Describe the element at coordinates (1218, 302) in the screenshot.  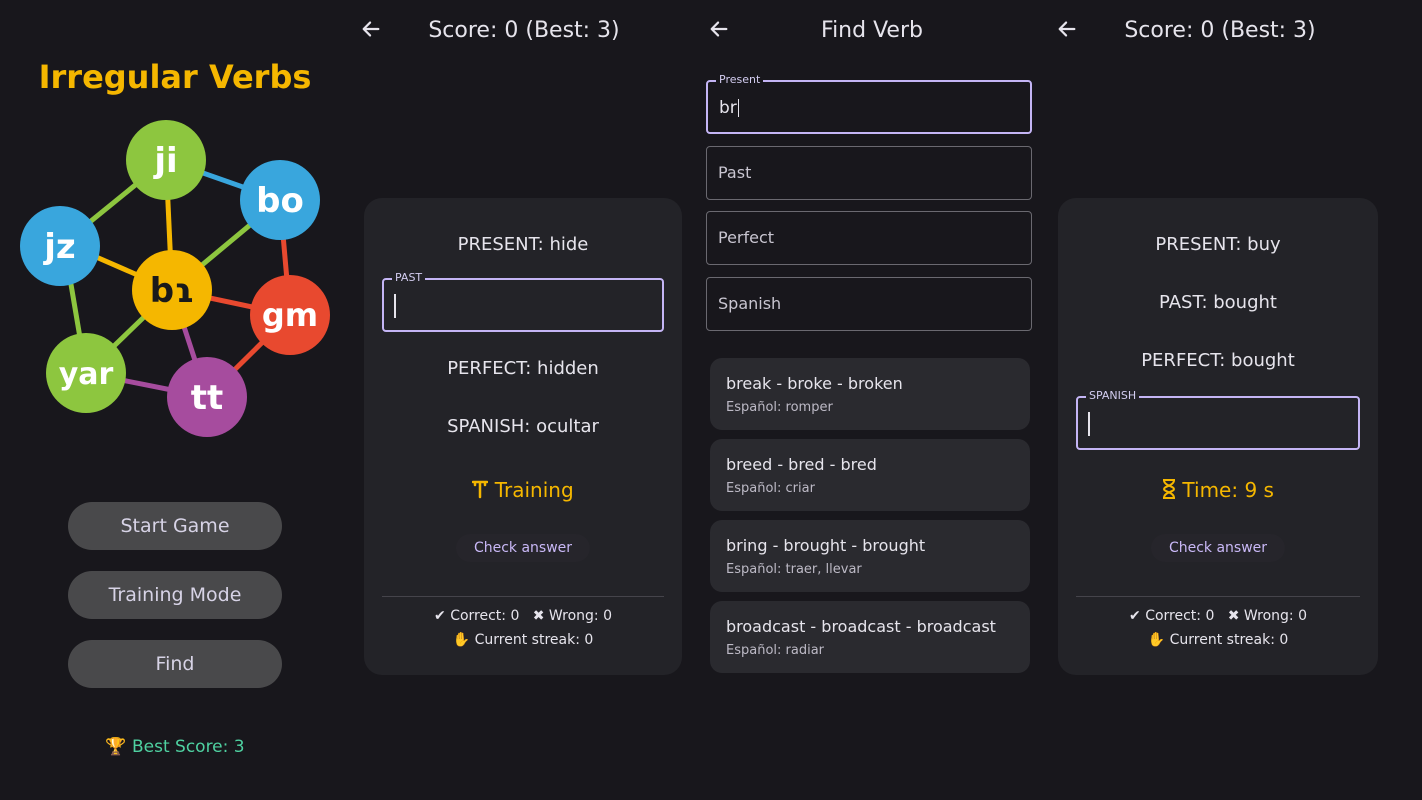
I see `past-line: PAST: bought` at that location.